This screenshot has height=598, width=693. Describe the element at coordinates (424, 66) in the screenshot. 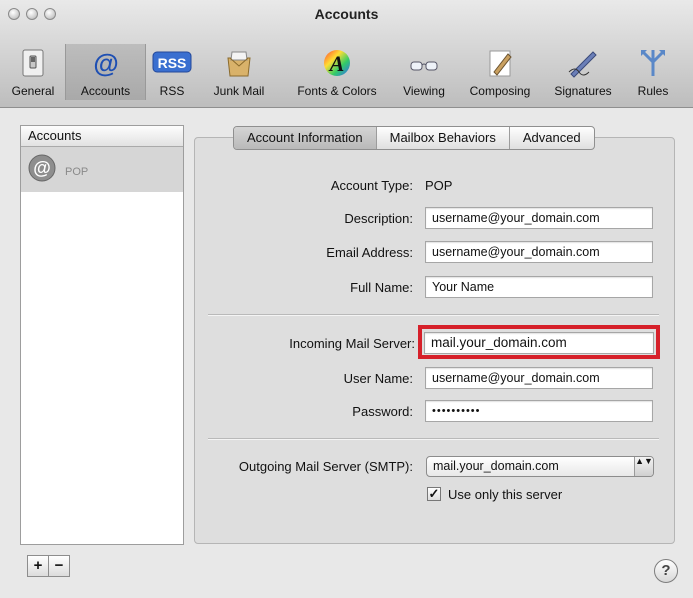

I see `glasses-icon` at that location.